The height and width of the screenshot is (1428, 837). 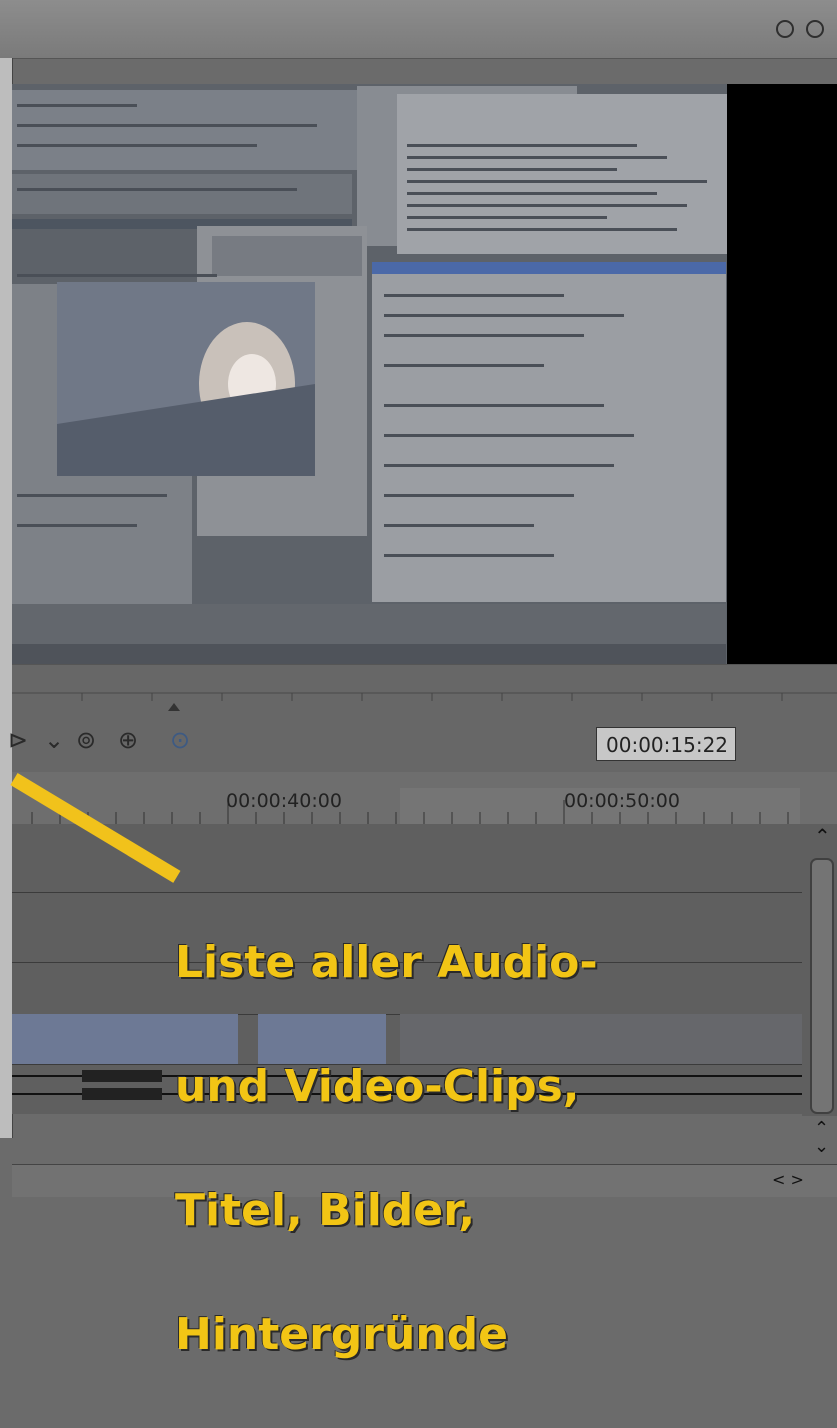 I want to click on annotation-line: und Video-Clips,, so click(x=377, y=1086).